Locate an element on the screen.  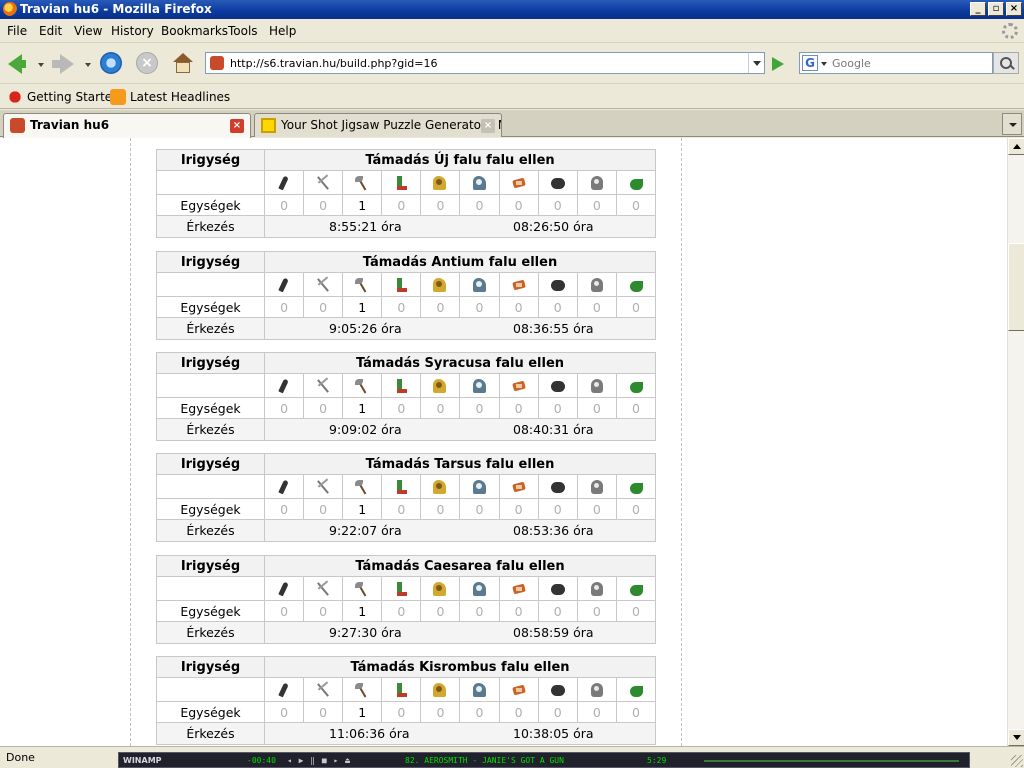
list-all-tabs-button is located at coordinates (1012, 124).